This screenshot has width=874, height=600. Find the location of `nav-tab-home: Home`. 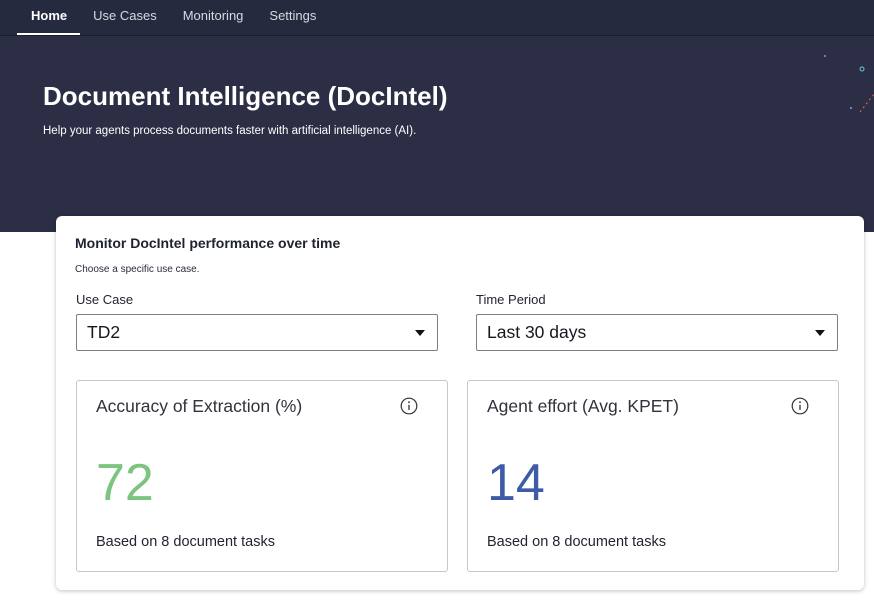

nav-tab-home: Home is located at coordinates (49, 17).